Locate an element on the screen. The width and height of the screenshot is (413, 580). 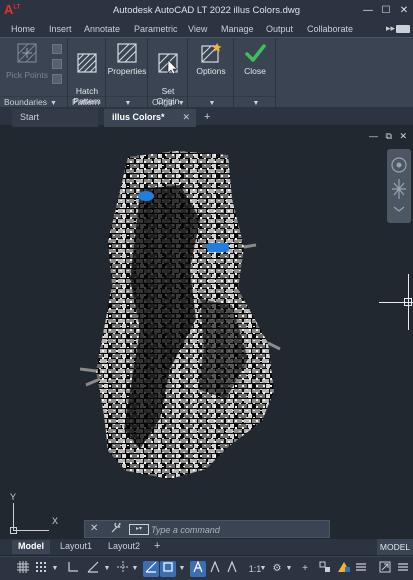
tab-home: Home is located at coordinates (23, 29).